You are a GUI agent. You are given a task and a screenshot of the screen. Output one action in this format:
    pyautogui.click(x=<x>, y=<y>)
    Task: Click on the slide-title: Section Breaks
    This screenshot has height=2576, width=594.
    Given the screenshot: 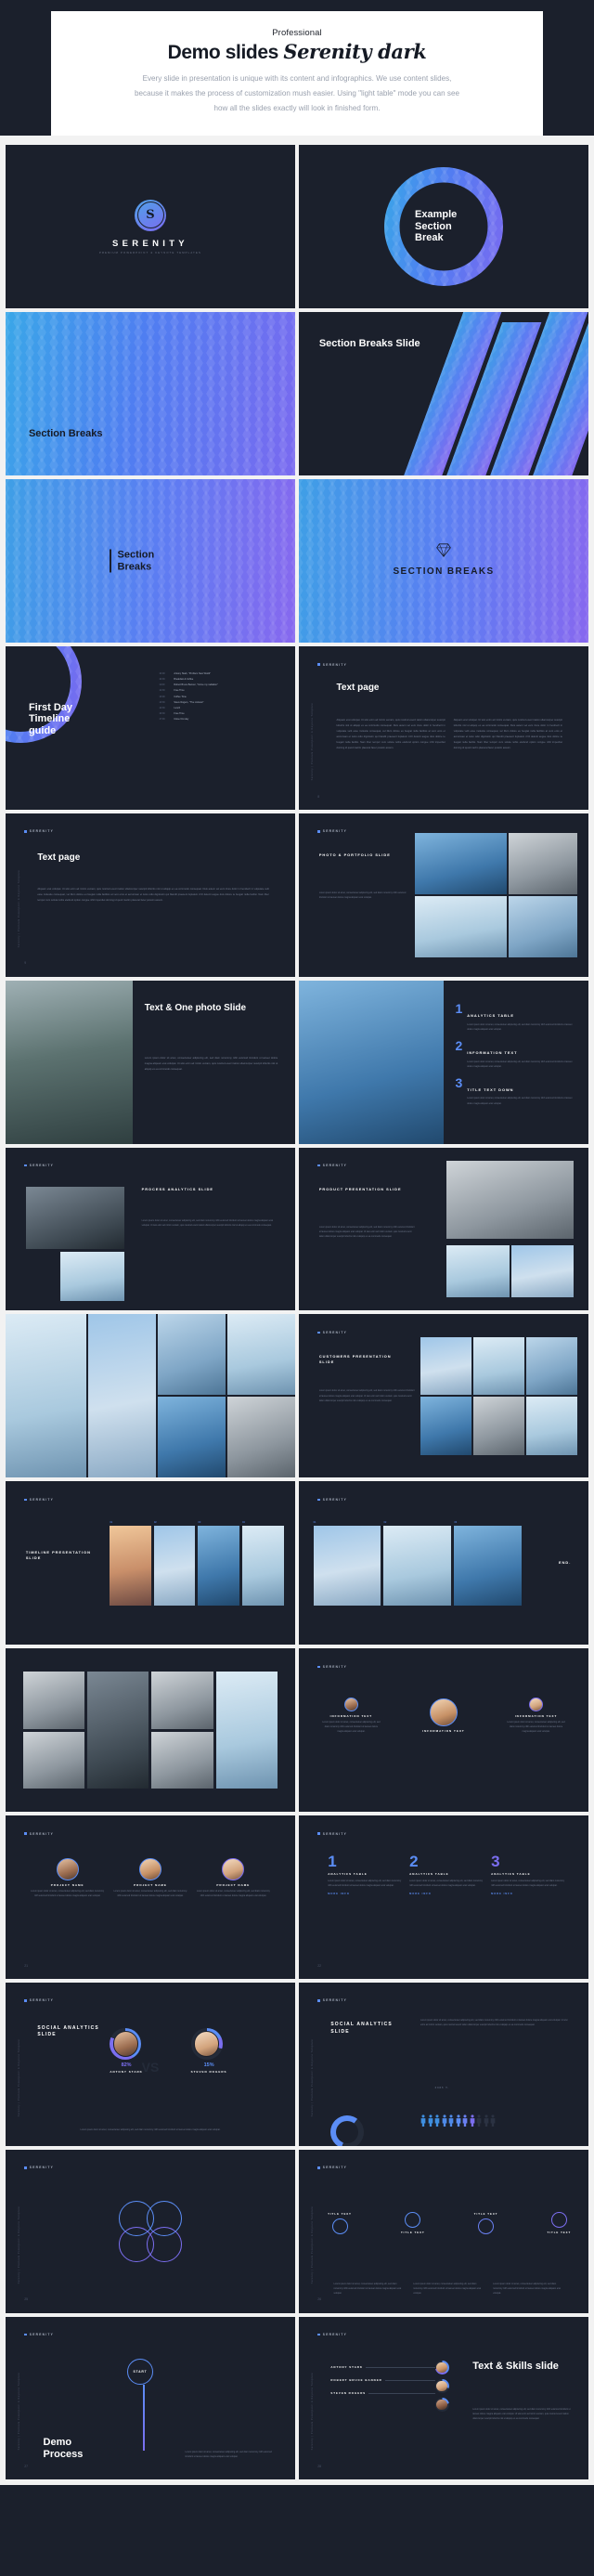 What is the action you would take?
    pyautogui.click(x=65, y=433)
    